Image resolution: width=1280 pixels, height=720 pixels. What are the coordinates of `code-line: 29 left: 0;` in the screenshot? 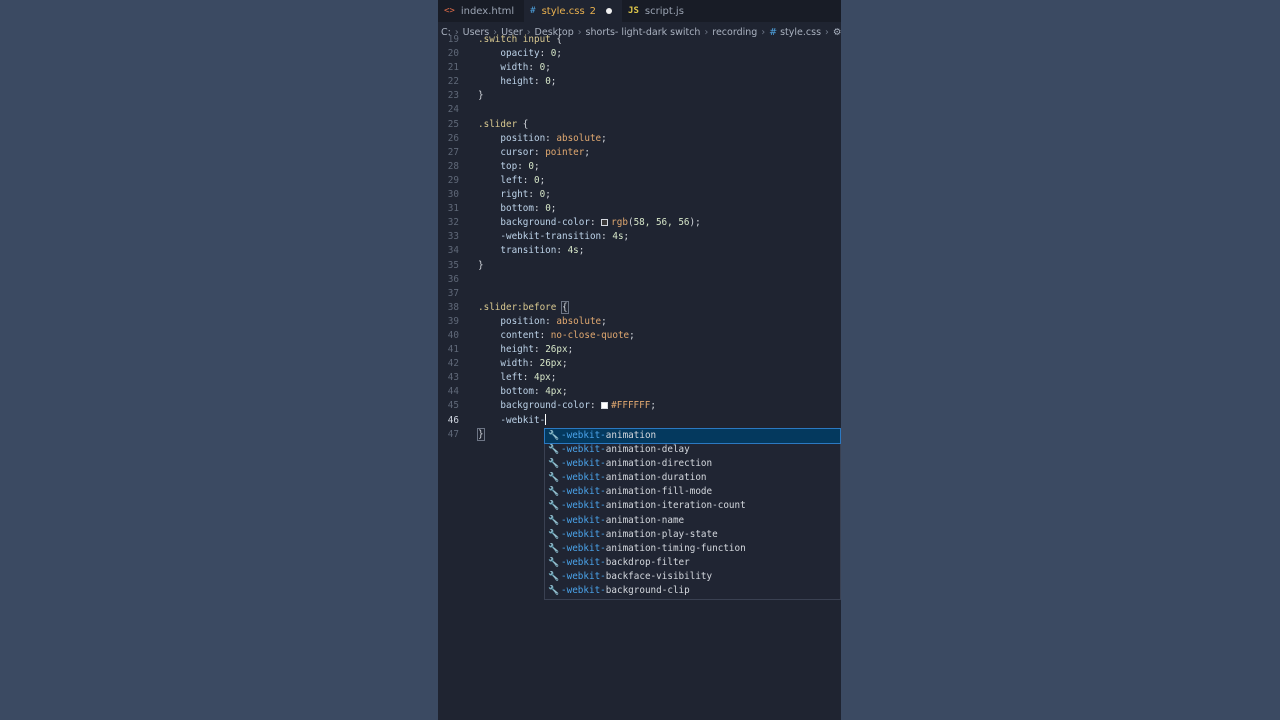 It's located at (639, 181).